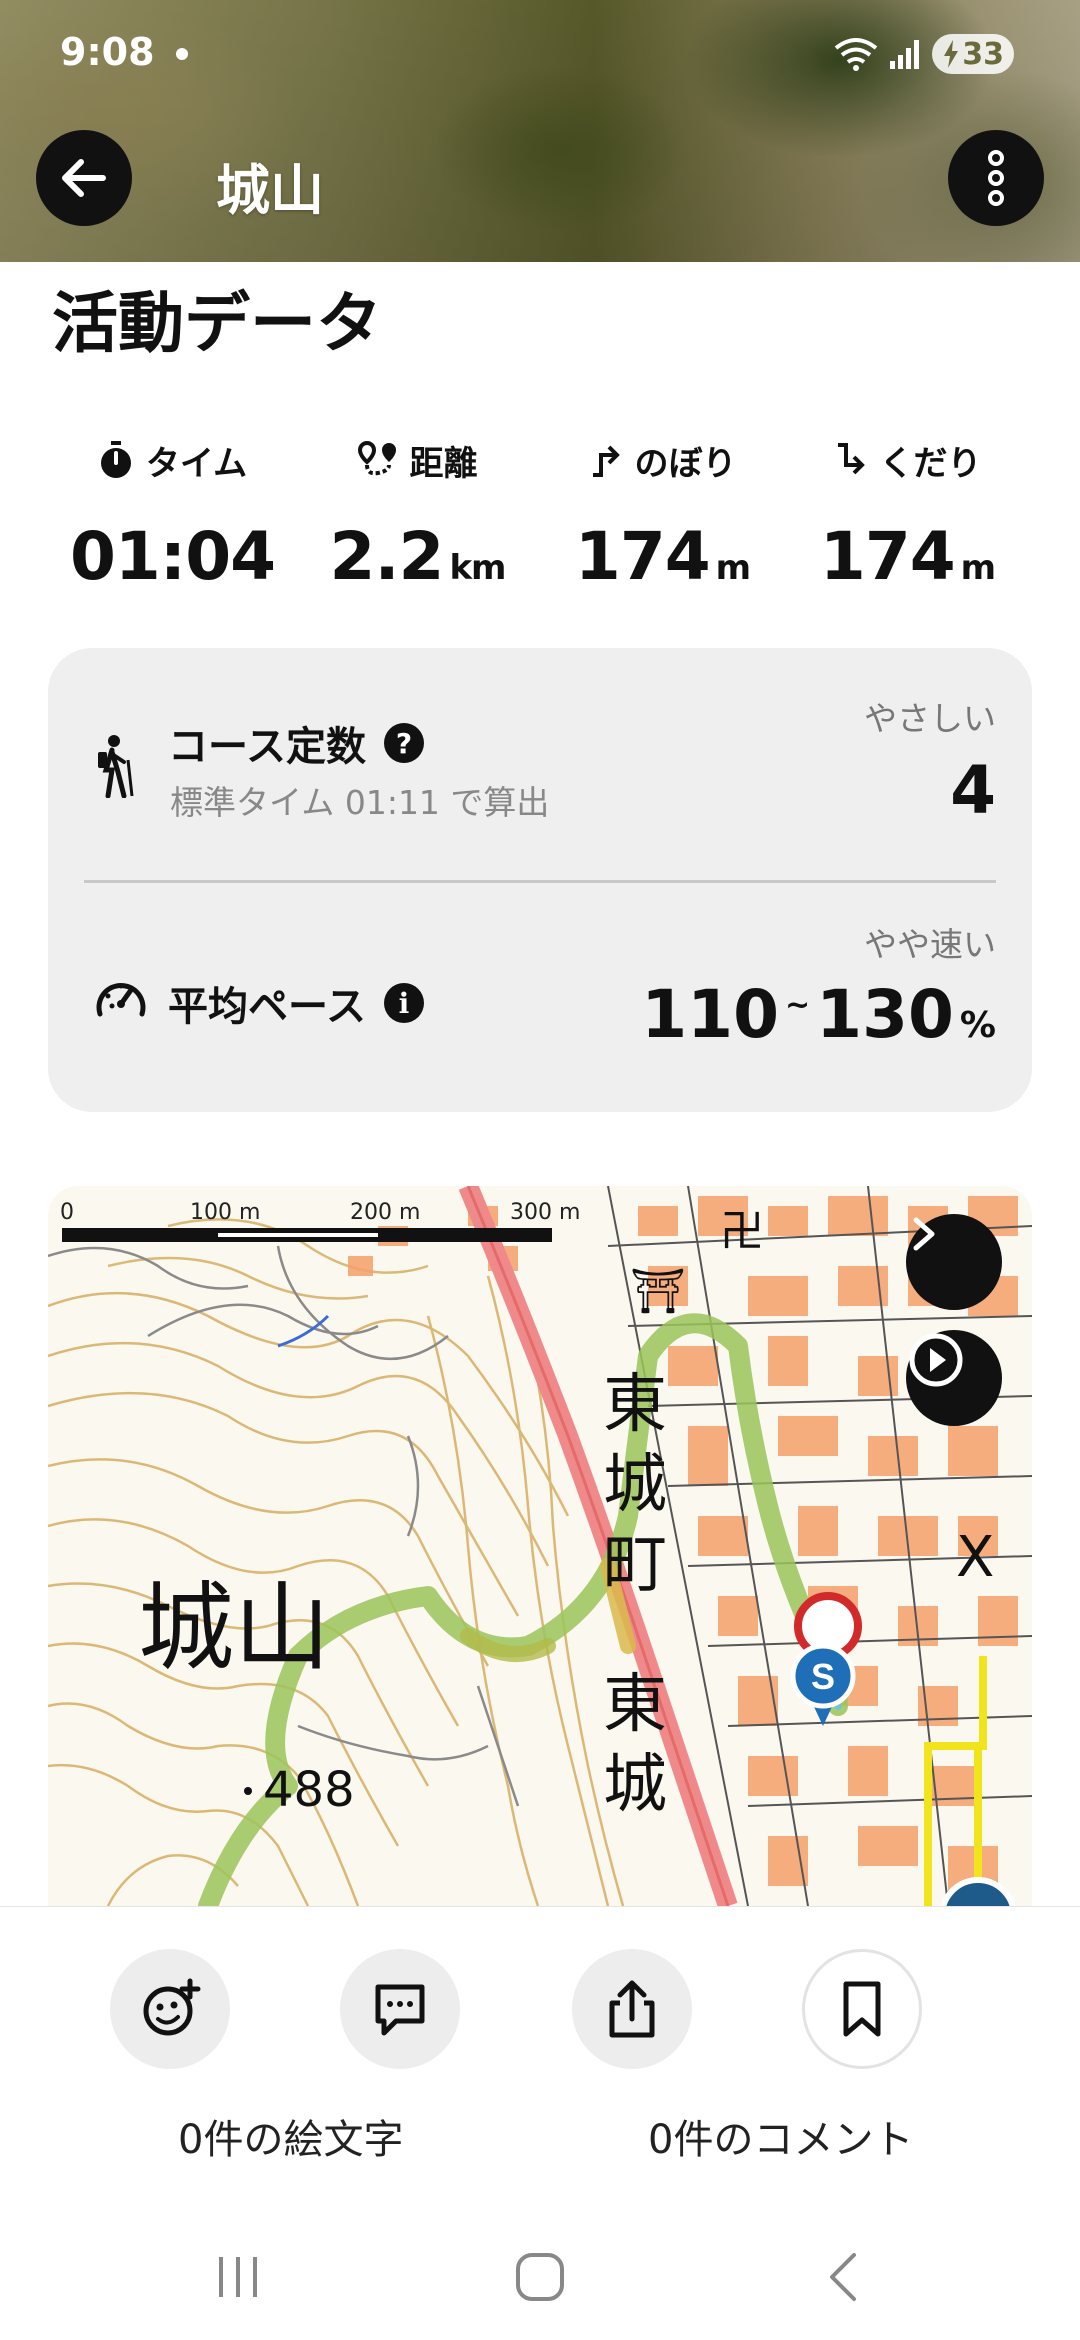 This screenshot has width=1080, height=2340. I want to click on course-constant-row: コース定数 ? 標準タイム 01:11 で算出 やさしい 4, so click(540, 765).